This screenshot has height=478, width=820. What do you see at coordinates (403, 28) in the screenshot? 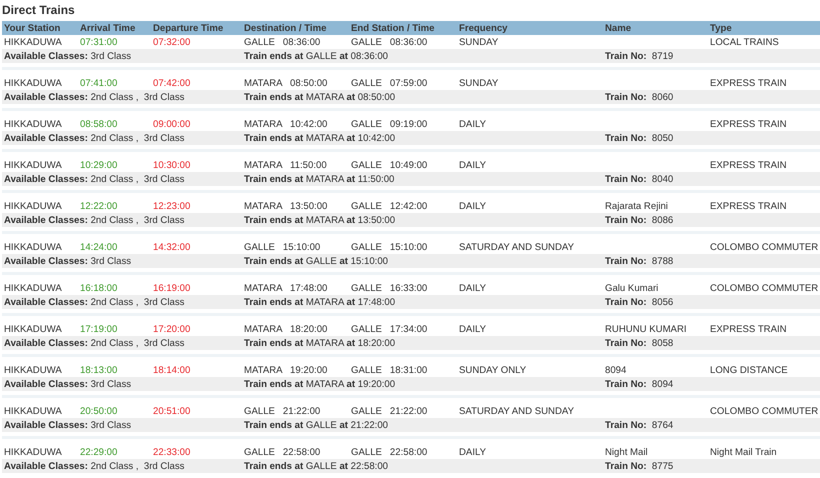
I see `column-header: End Station / Time` at bounding box center [403, 28].